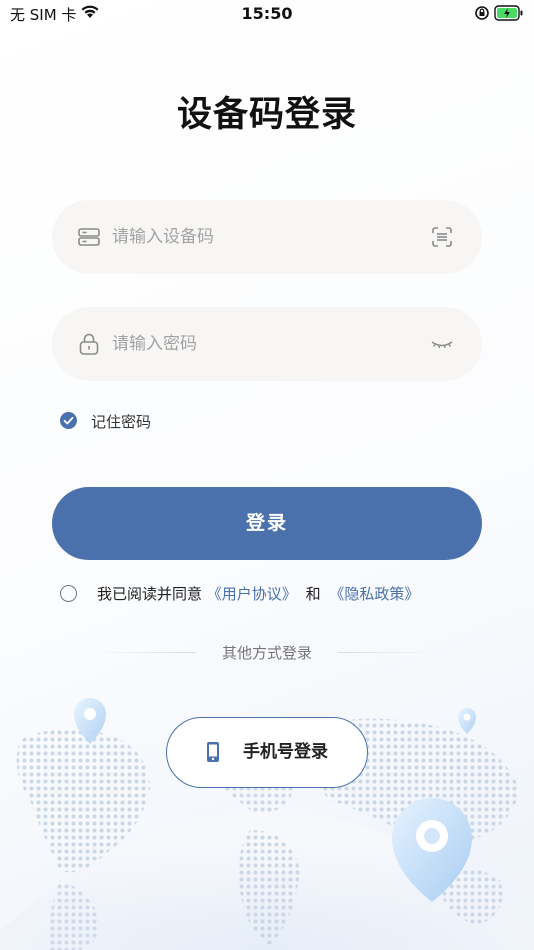 The image size is (534, 950). Describe the element at coordinates (266, 653) in the screenshot. I see `other-login-label: 其他方式登录` at that location.